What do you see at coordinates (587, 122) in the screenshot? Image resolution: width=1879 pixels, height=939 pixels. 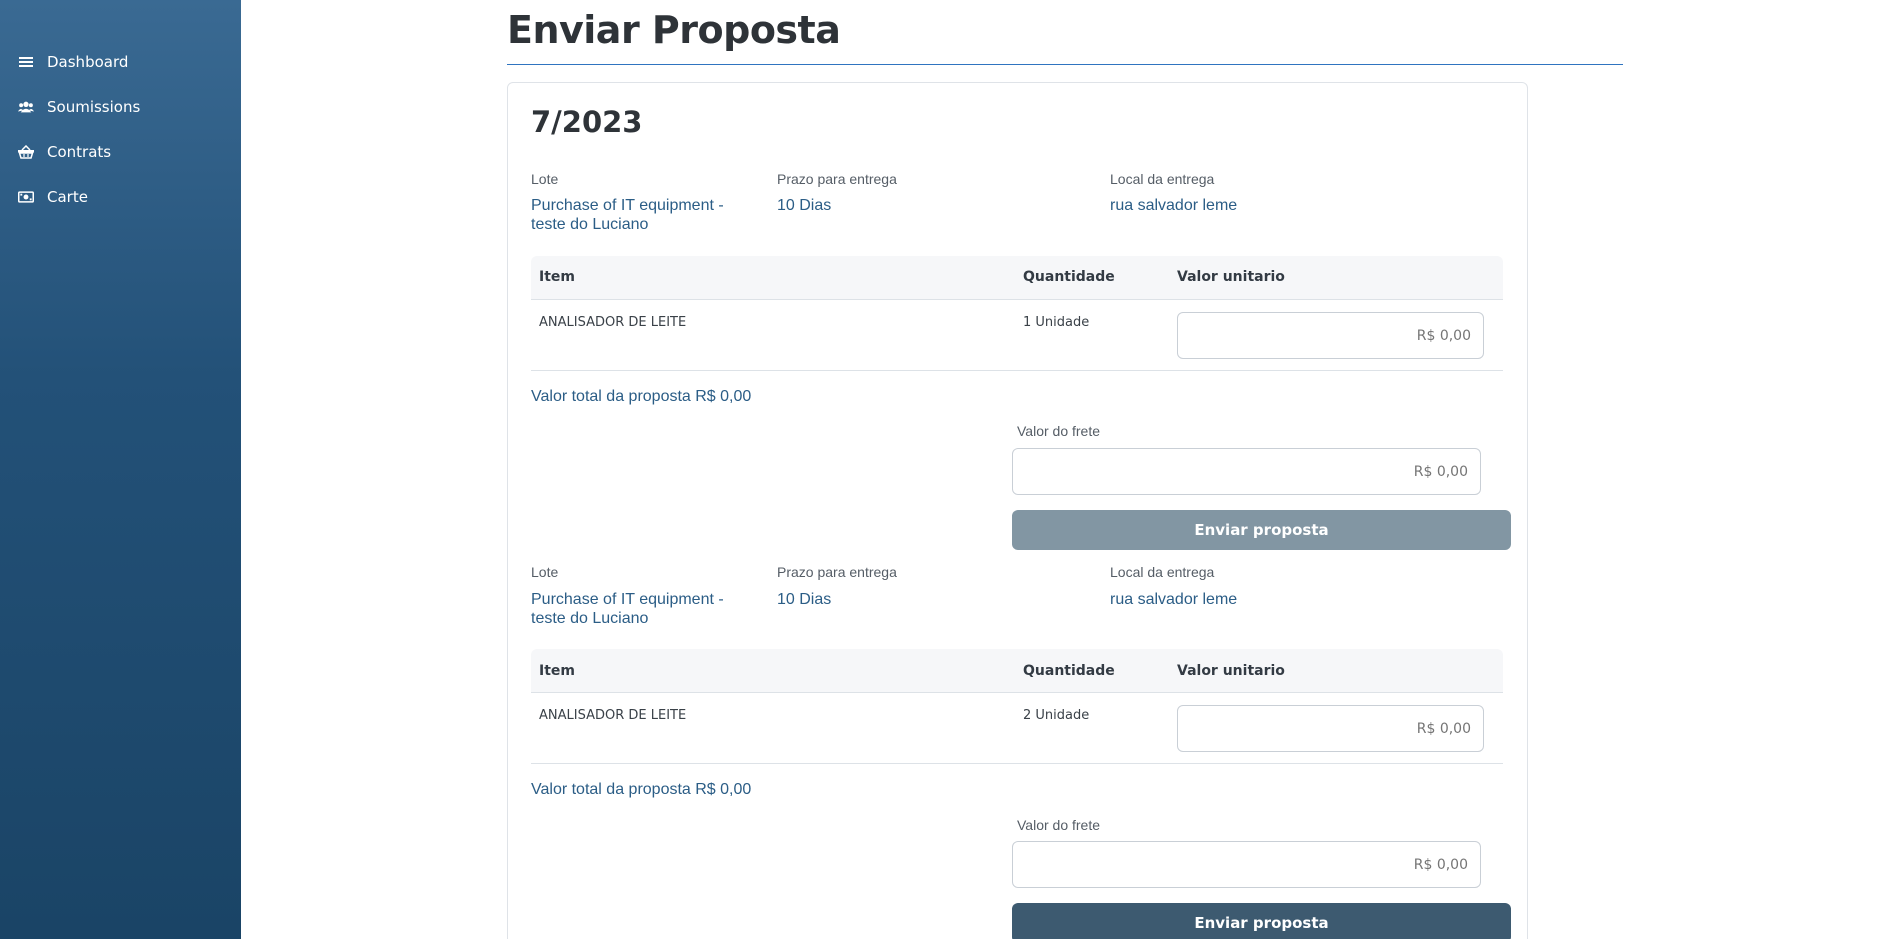 I see `card-title: 7/2023` at bounding box center [587, 122].